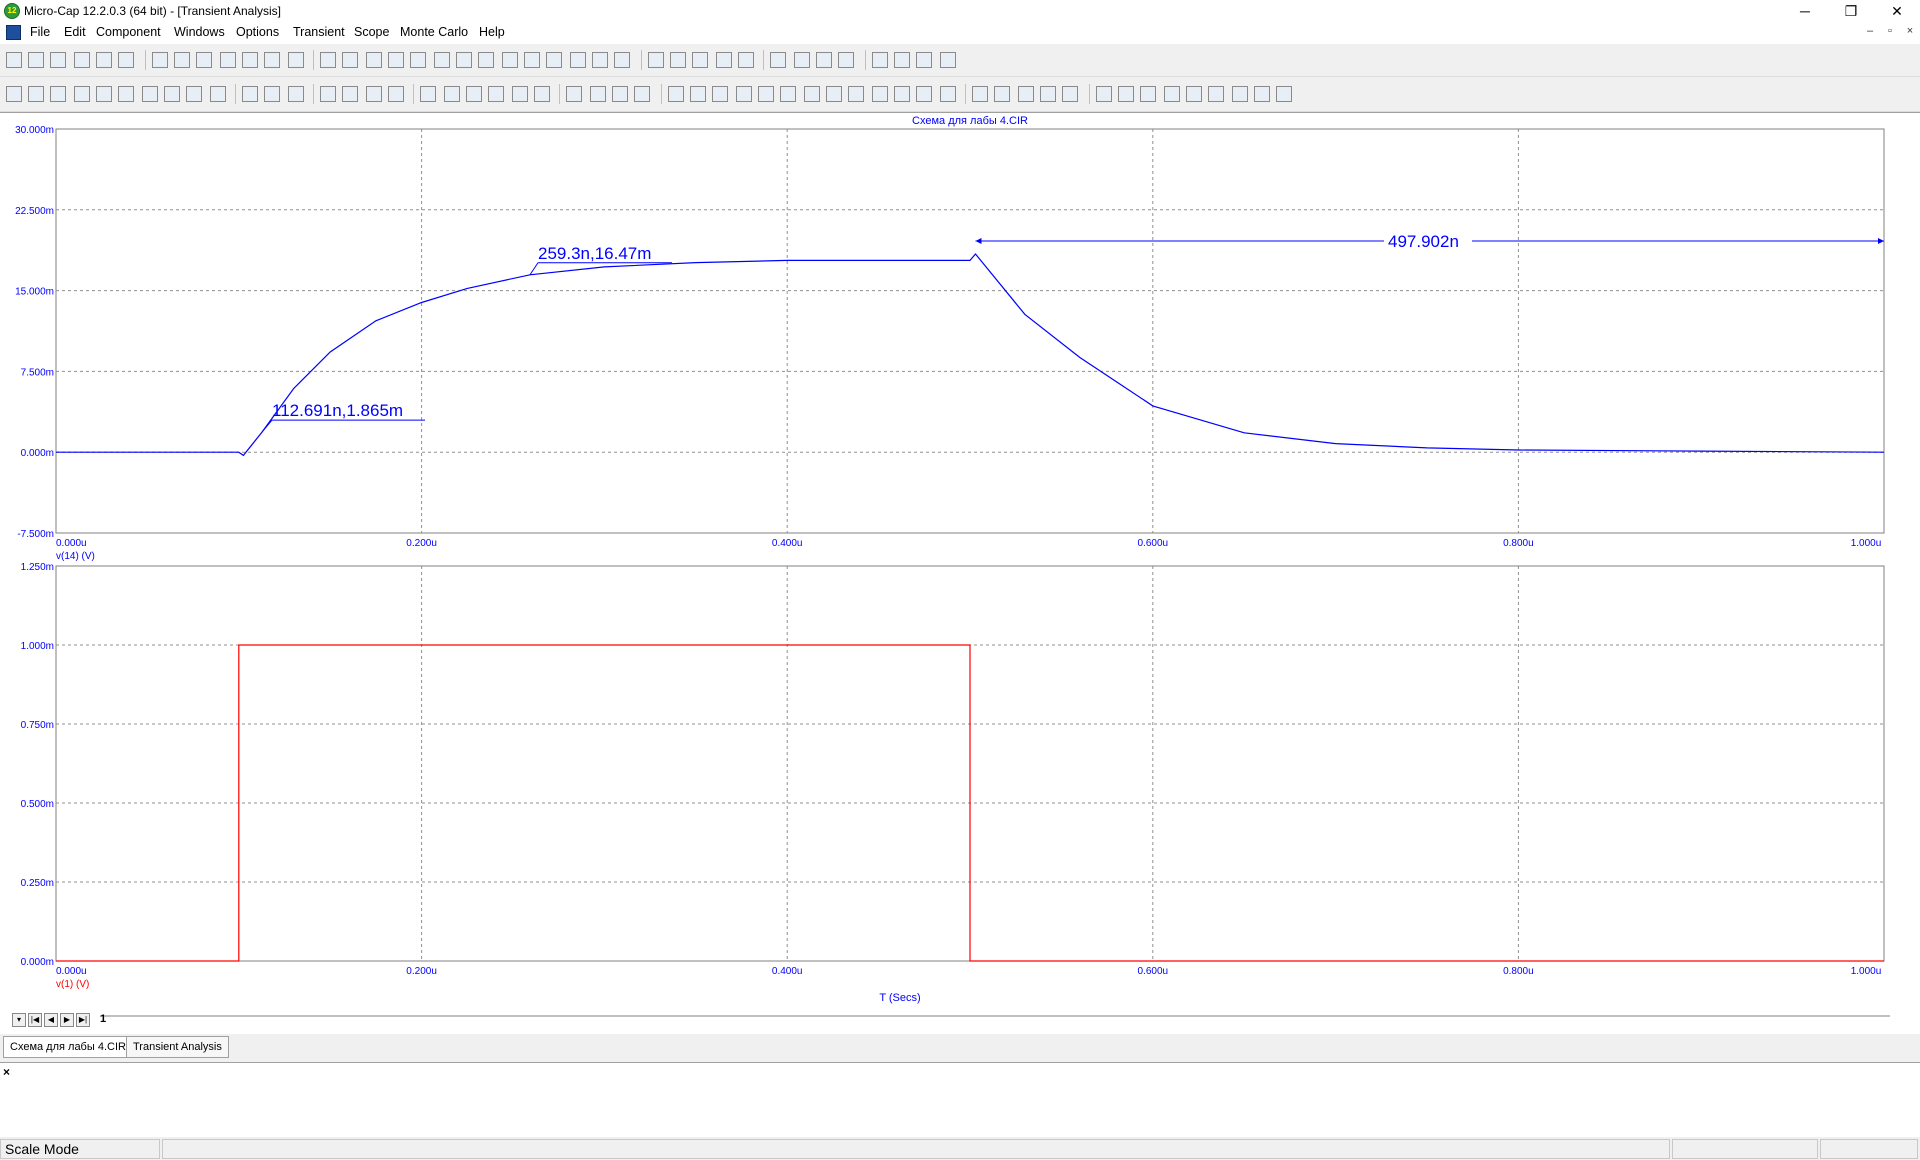  I want to click on paste-icon, so click(250, 60).